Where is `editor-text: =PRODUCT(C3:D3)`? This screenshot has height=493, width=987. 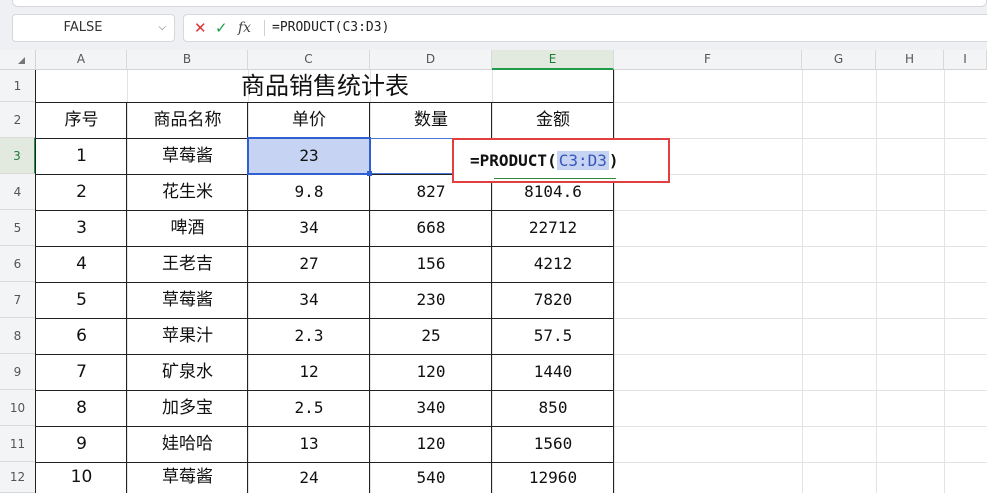 editor-text: =PRODUCT(C3:D3) is located at coordinates (544, 160).